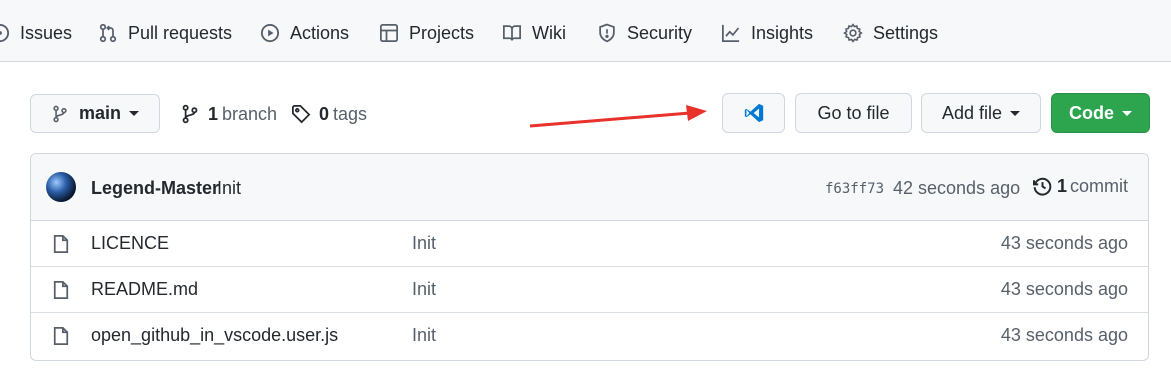  I want to click on commit-author: Legend-Master, so click(155, 188).